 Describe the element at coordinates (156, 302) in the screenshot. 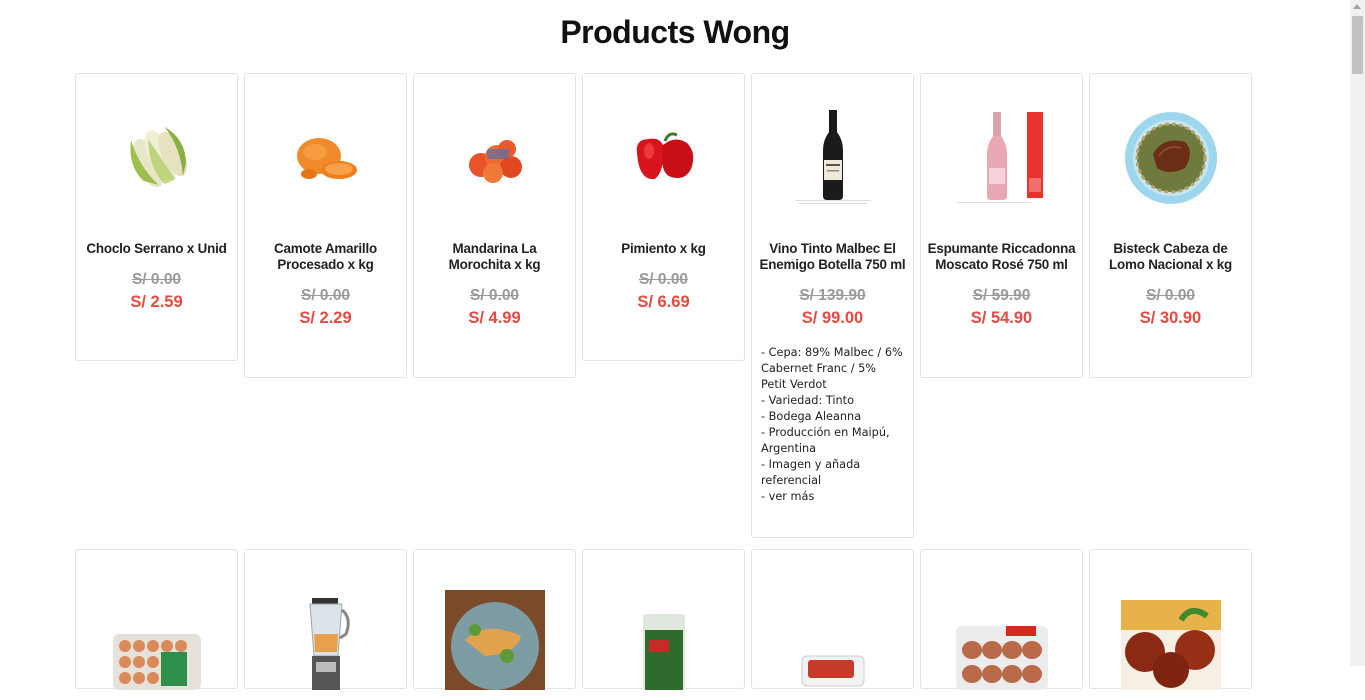

I see `sale-price: S/ 2.59` at that location.